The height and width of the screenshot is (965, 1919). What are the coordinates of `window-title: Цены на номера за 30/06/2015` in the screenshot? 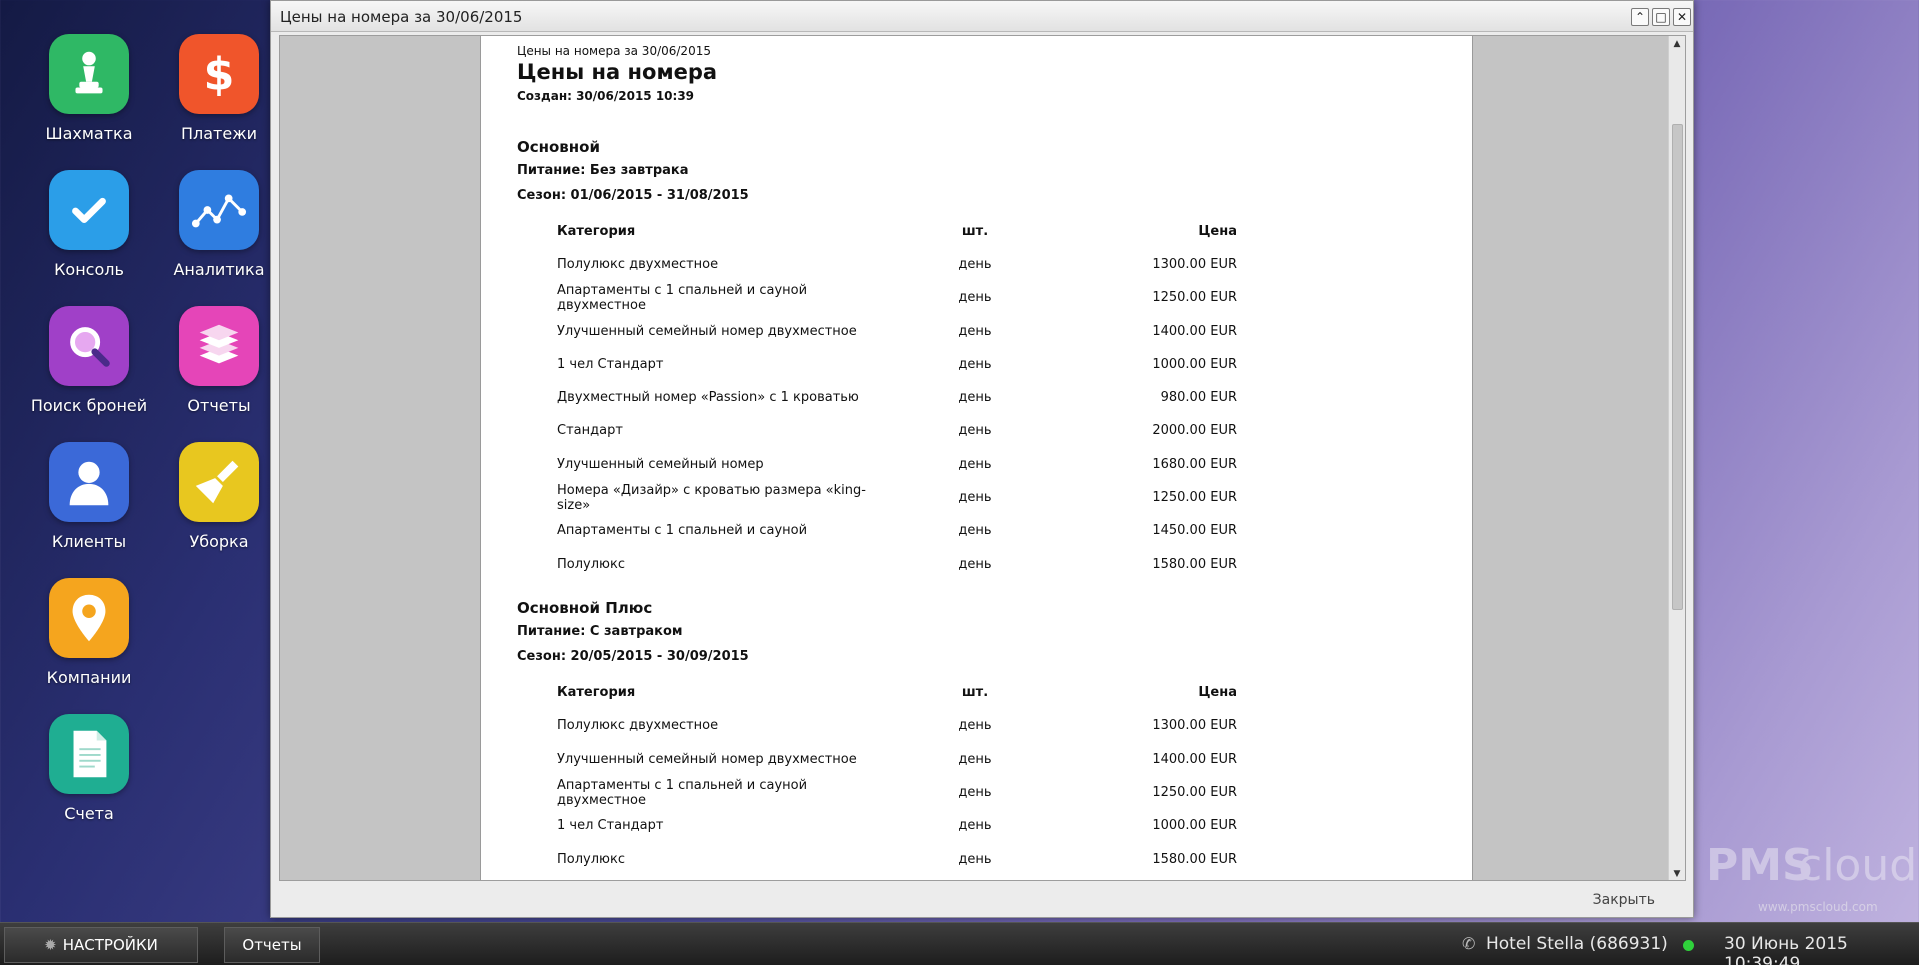 It's located at (401, 17).